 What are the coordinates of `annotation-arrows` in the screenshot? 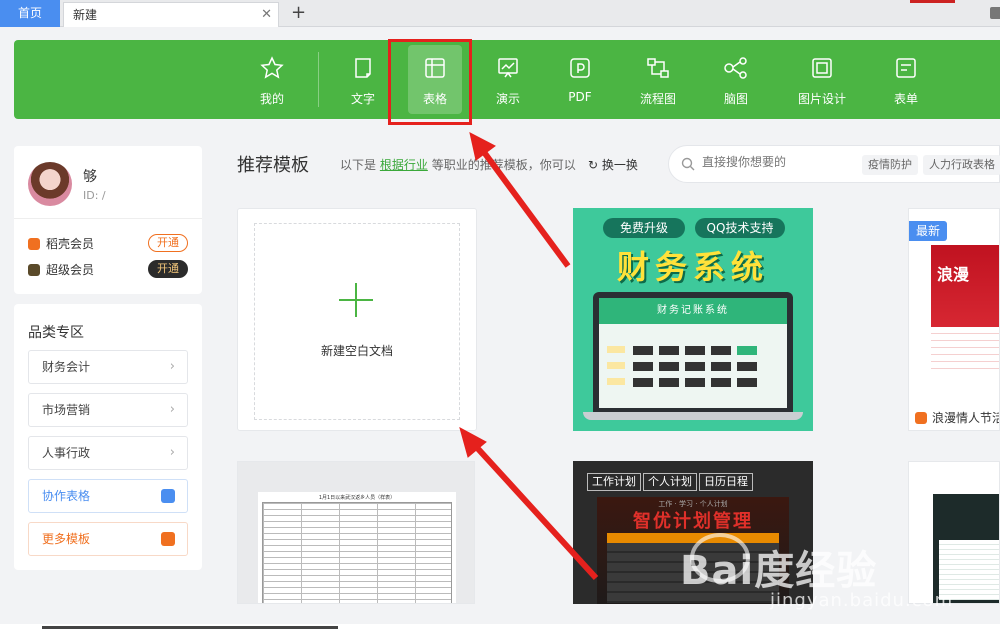 It's located at (529, 356).